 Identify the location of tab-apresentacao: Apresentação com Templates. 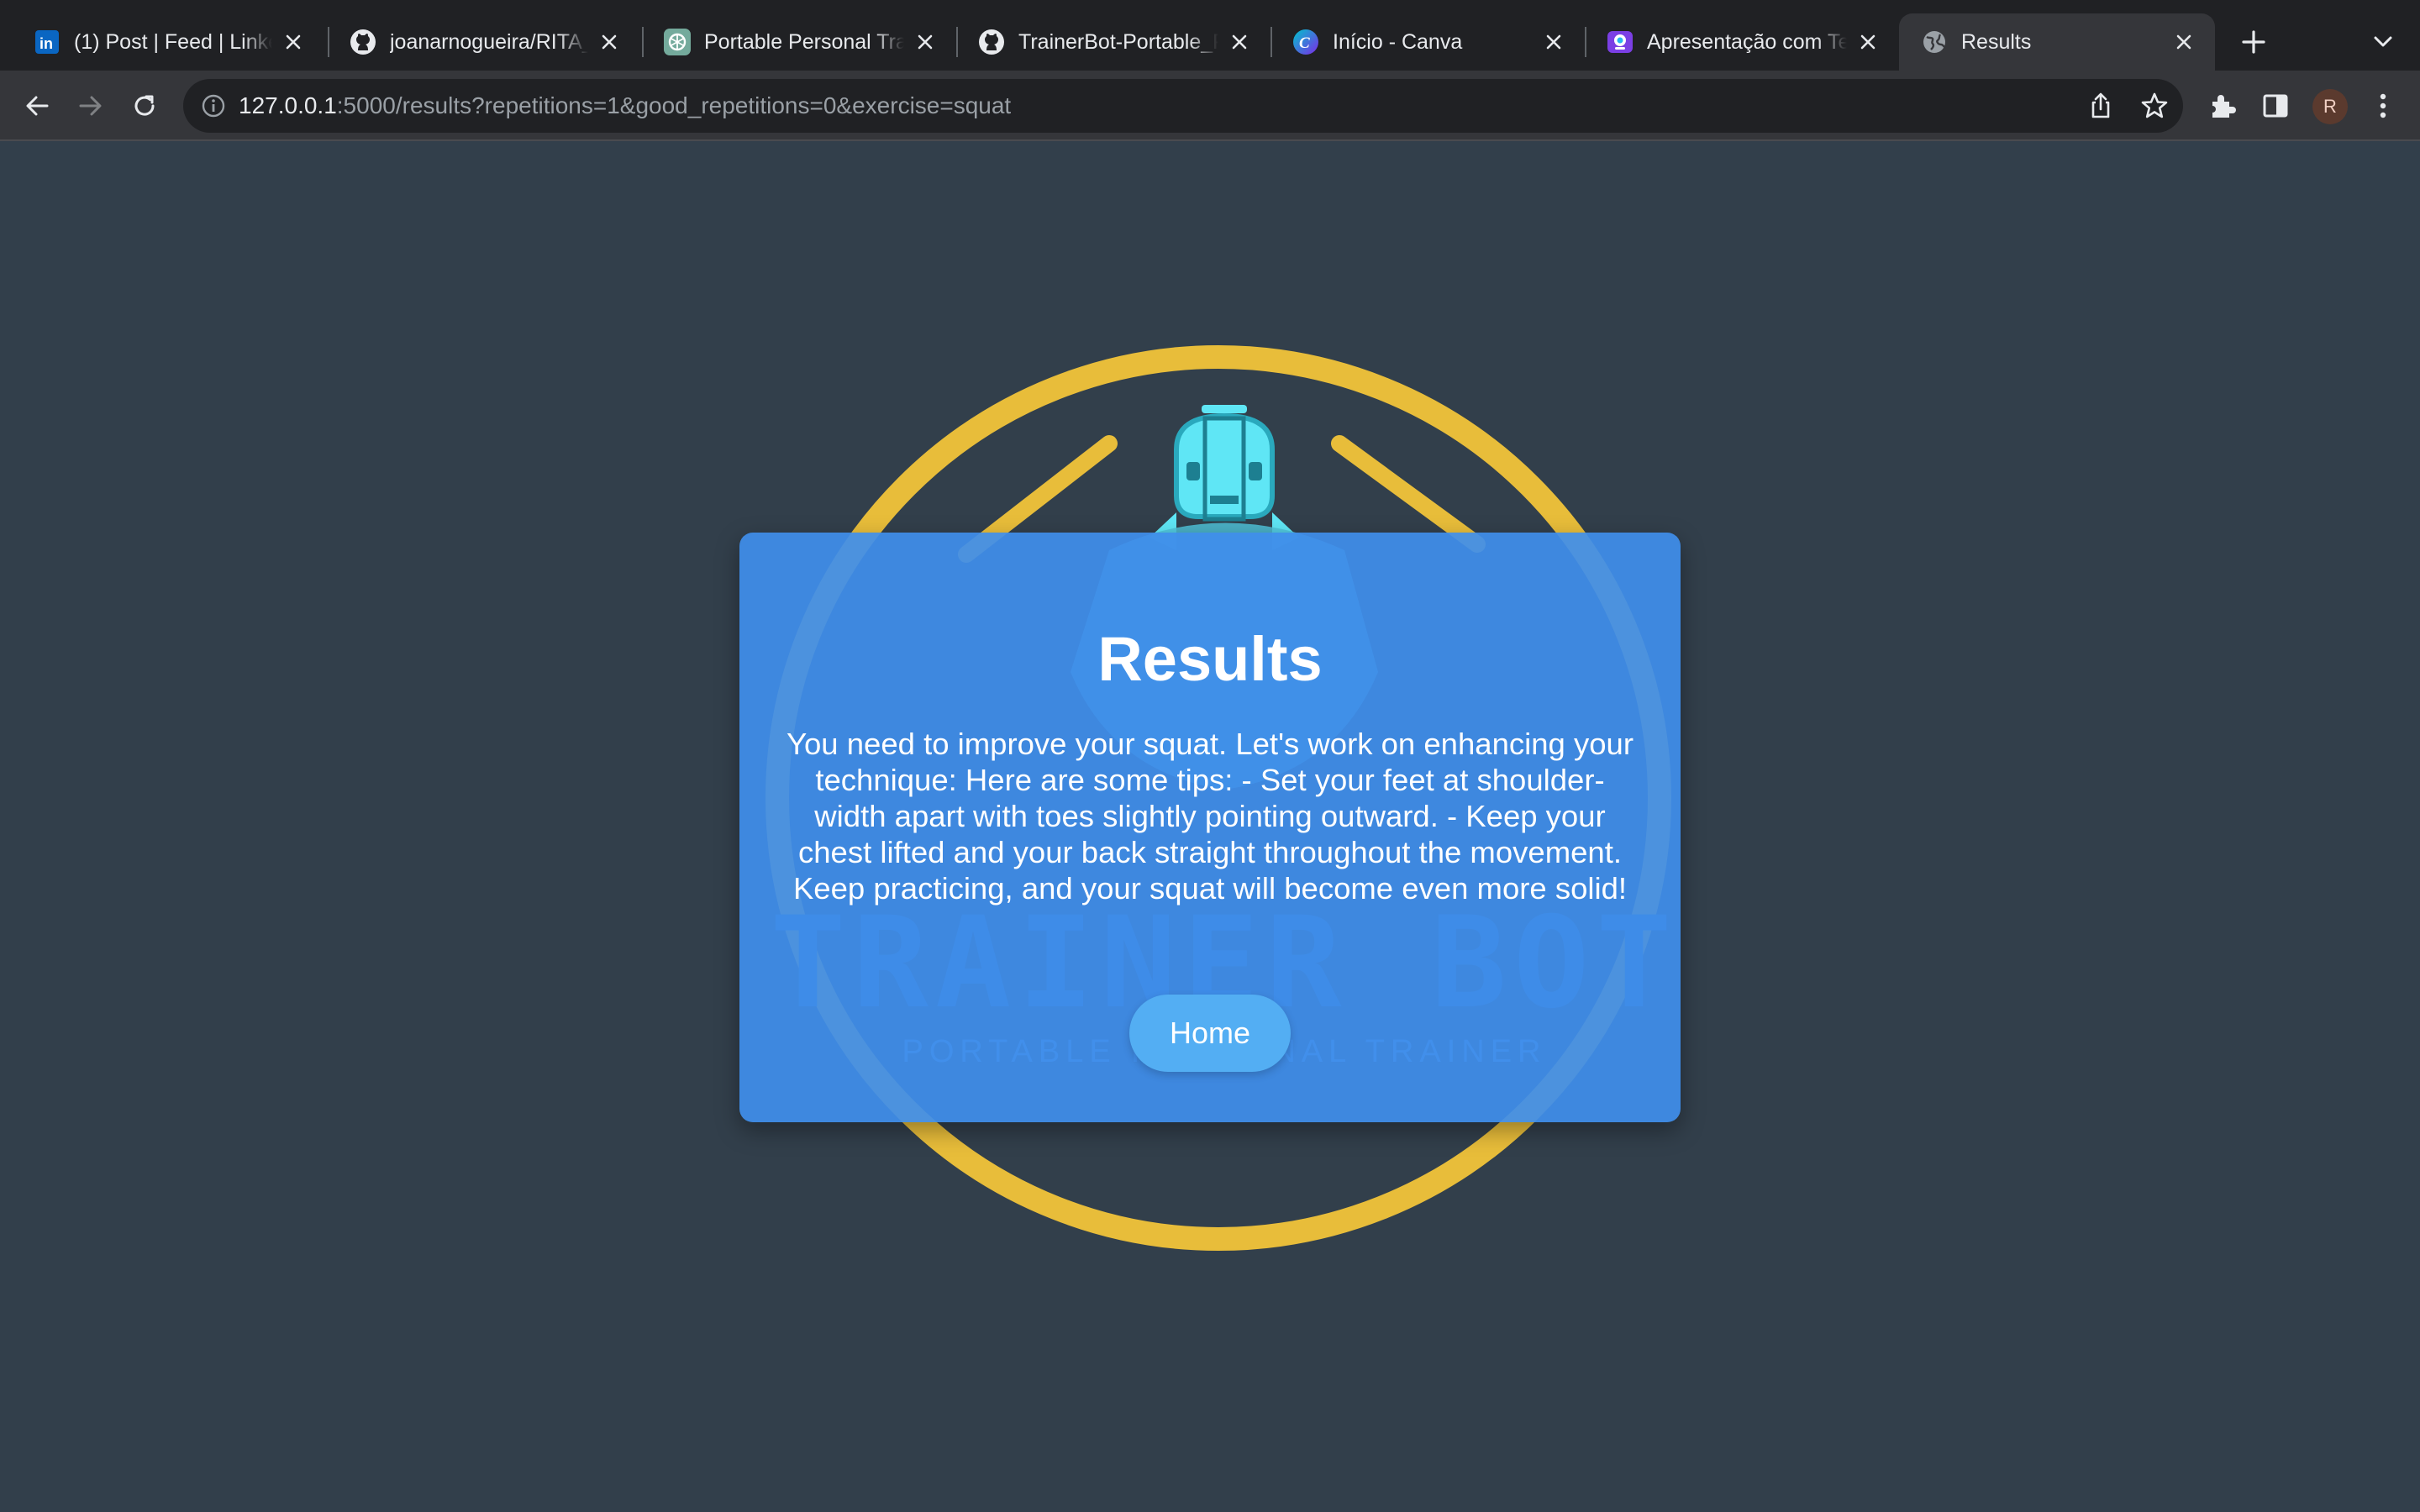
(1742, 42).